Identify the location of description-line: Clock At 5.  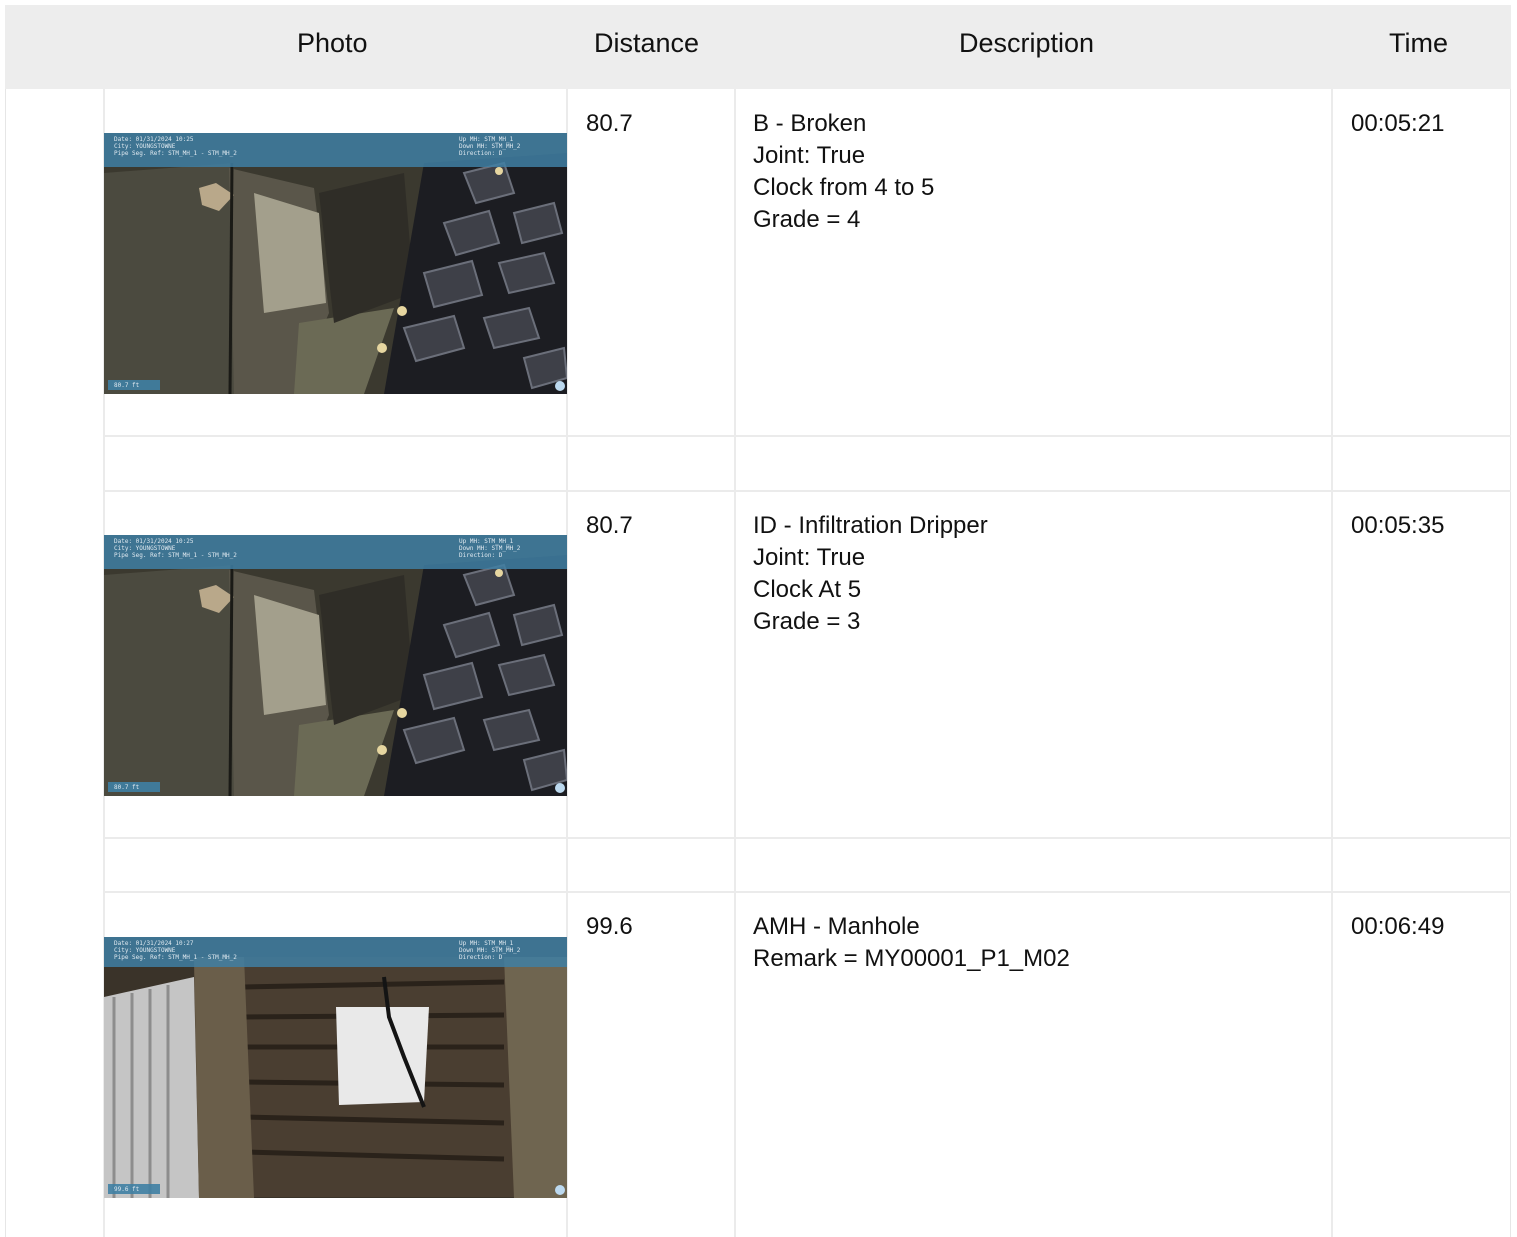
(807, 589).